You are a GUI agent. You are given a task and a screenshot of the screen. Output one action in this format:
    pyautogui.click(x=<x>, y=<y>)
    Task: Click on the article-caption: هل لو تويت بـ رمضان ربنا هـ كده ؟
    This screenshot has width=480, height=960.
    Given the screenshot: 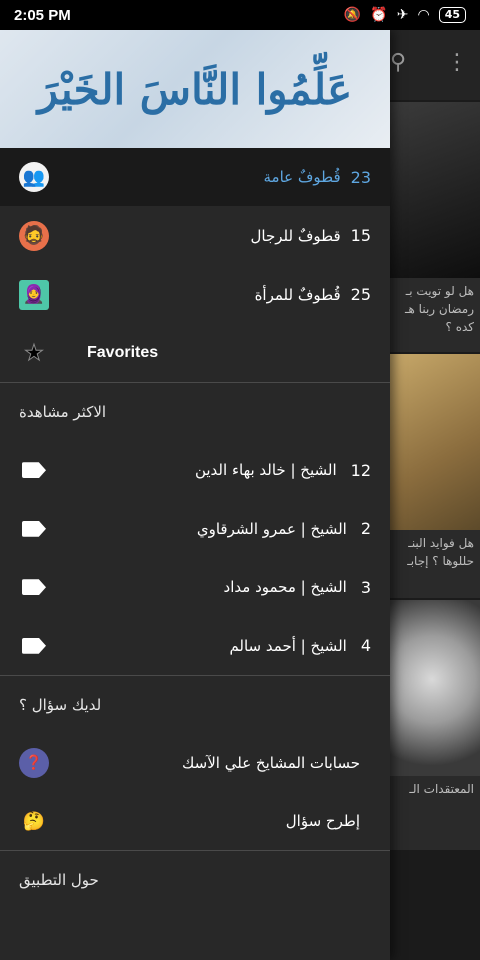 What is the action you would take?
    pyautogui.click(x=439, y=309)
    